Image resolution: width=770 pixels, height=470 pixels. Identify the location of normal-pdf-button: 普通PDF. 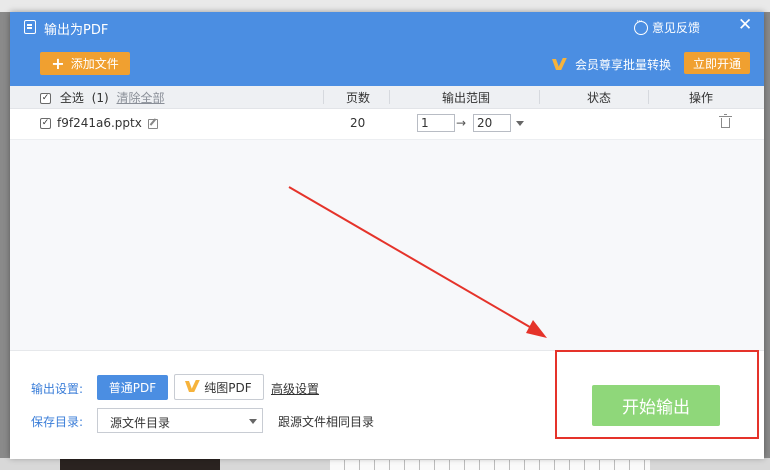
(132, 387).